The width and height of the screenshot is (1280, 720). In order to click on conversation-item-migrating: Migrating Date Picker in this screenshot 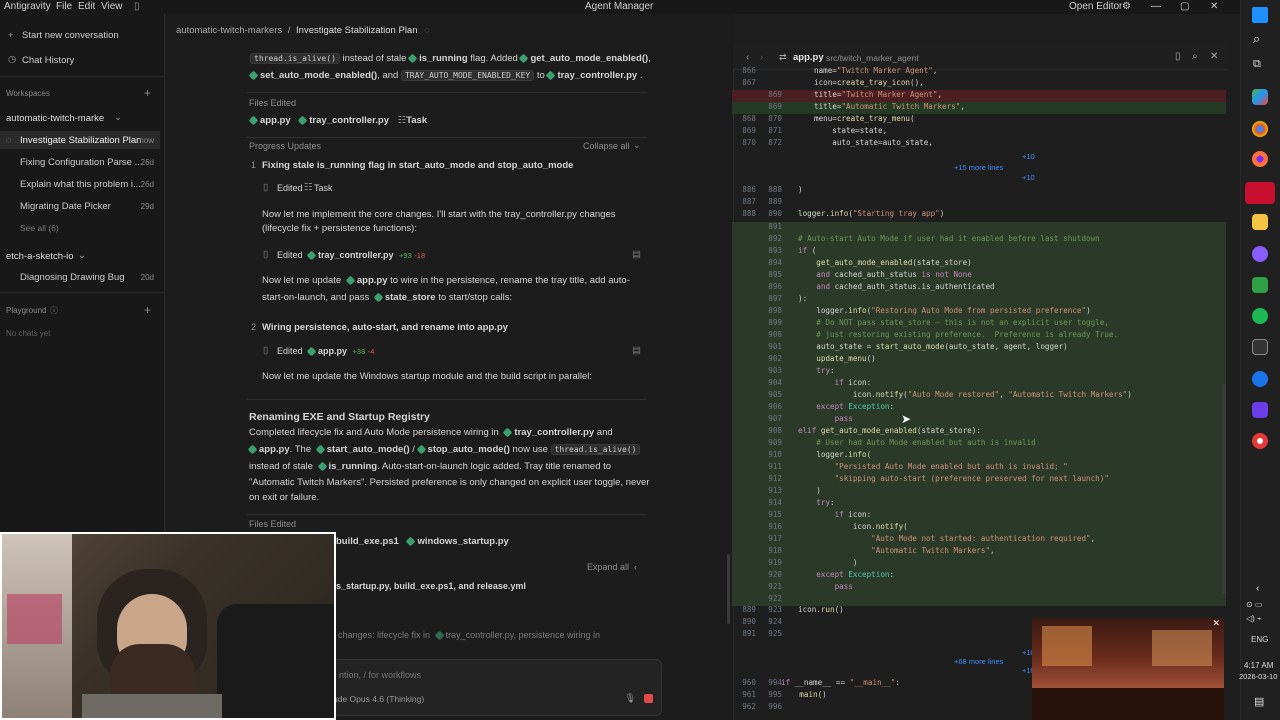, I will do `click(65, 206)`.